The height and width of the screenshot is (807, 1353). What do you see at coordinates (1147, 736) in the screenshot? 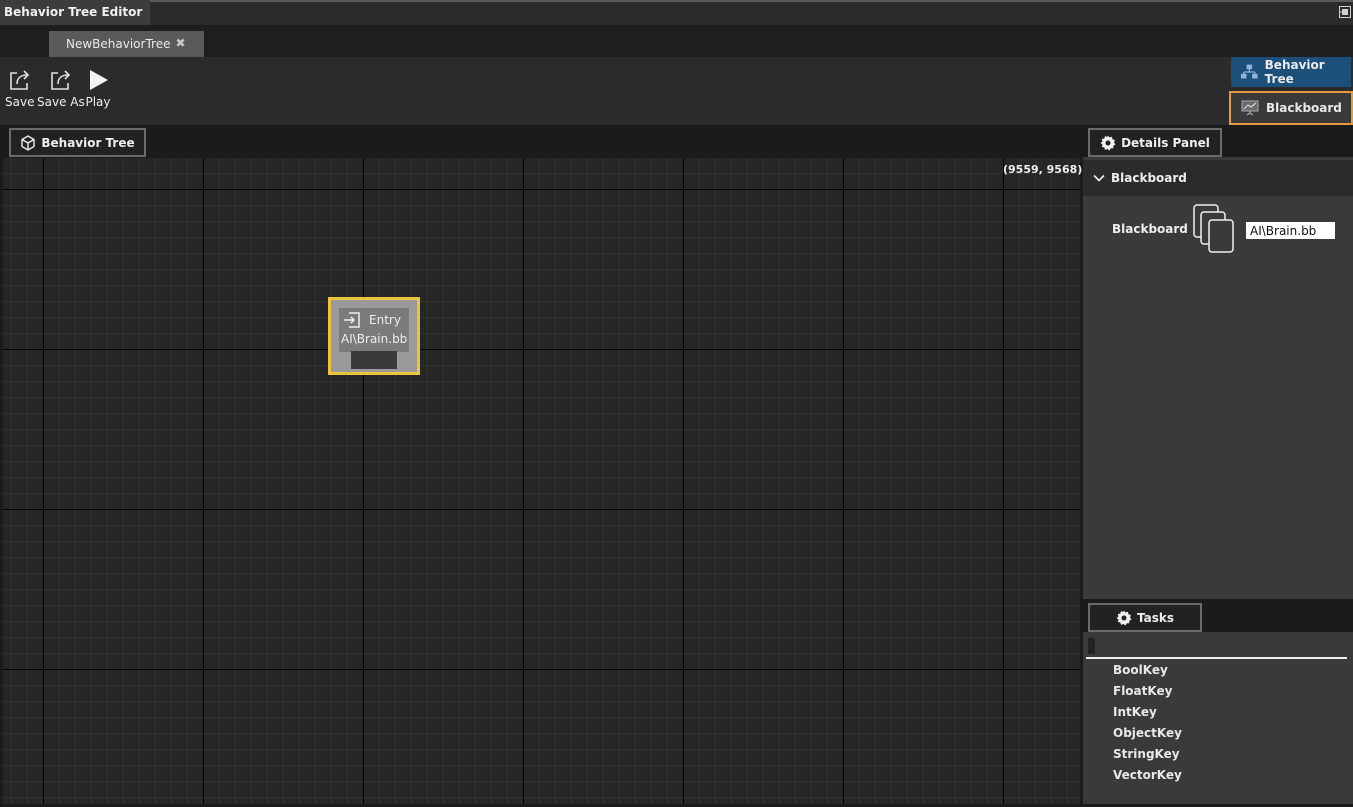
I see `list-item: ObjectKey` at bounding box center [1147, 736].